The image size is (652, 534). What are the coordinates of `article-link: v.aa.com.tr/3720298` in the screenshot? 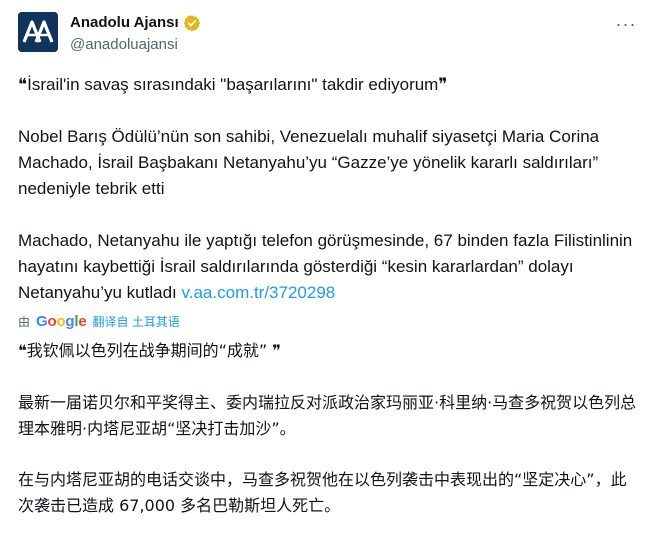 It's located at (259, 292).